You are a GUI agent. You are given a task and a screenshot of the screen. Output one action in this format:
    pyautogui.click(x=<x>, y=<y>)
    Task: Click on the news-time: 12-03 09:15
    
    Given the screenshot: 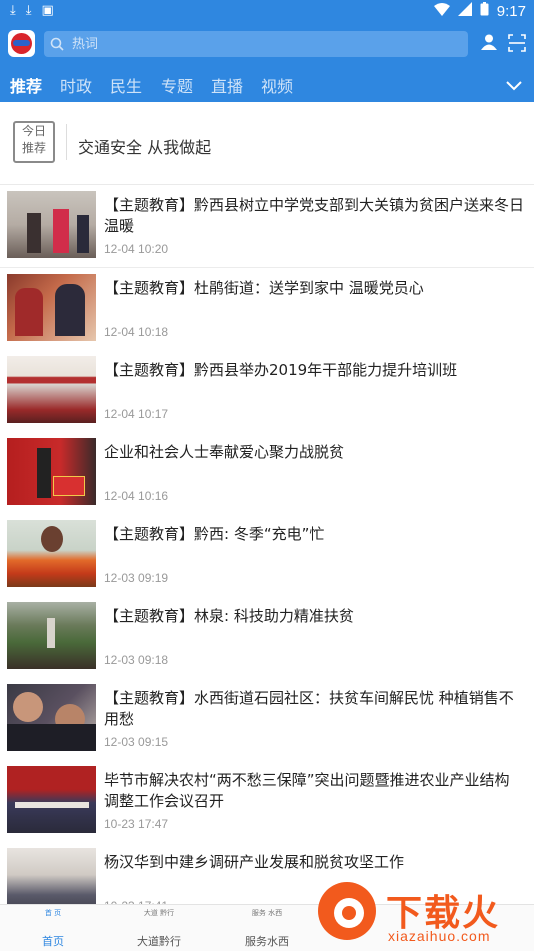 What is the action you would take?
    pyautogui.click(x=136, y=742)
    